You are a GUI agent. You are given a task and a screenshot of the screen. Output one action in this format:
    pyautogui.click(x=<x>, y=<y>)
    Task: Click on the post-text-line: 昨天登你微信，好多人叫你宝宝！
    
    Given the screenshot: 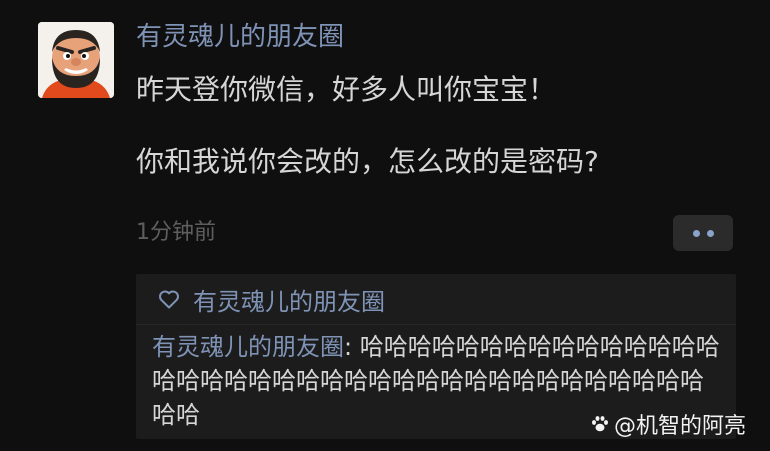 What is the action you would take?
    pyautogui.click(x=346, y=89)
    